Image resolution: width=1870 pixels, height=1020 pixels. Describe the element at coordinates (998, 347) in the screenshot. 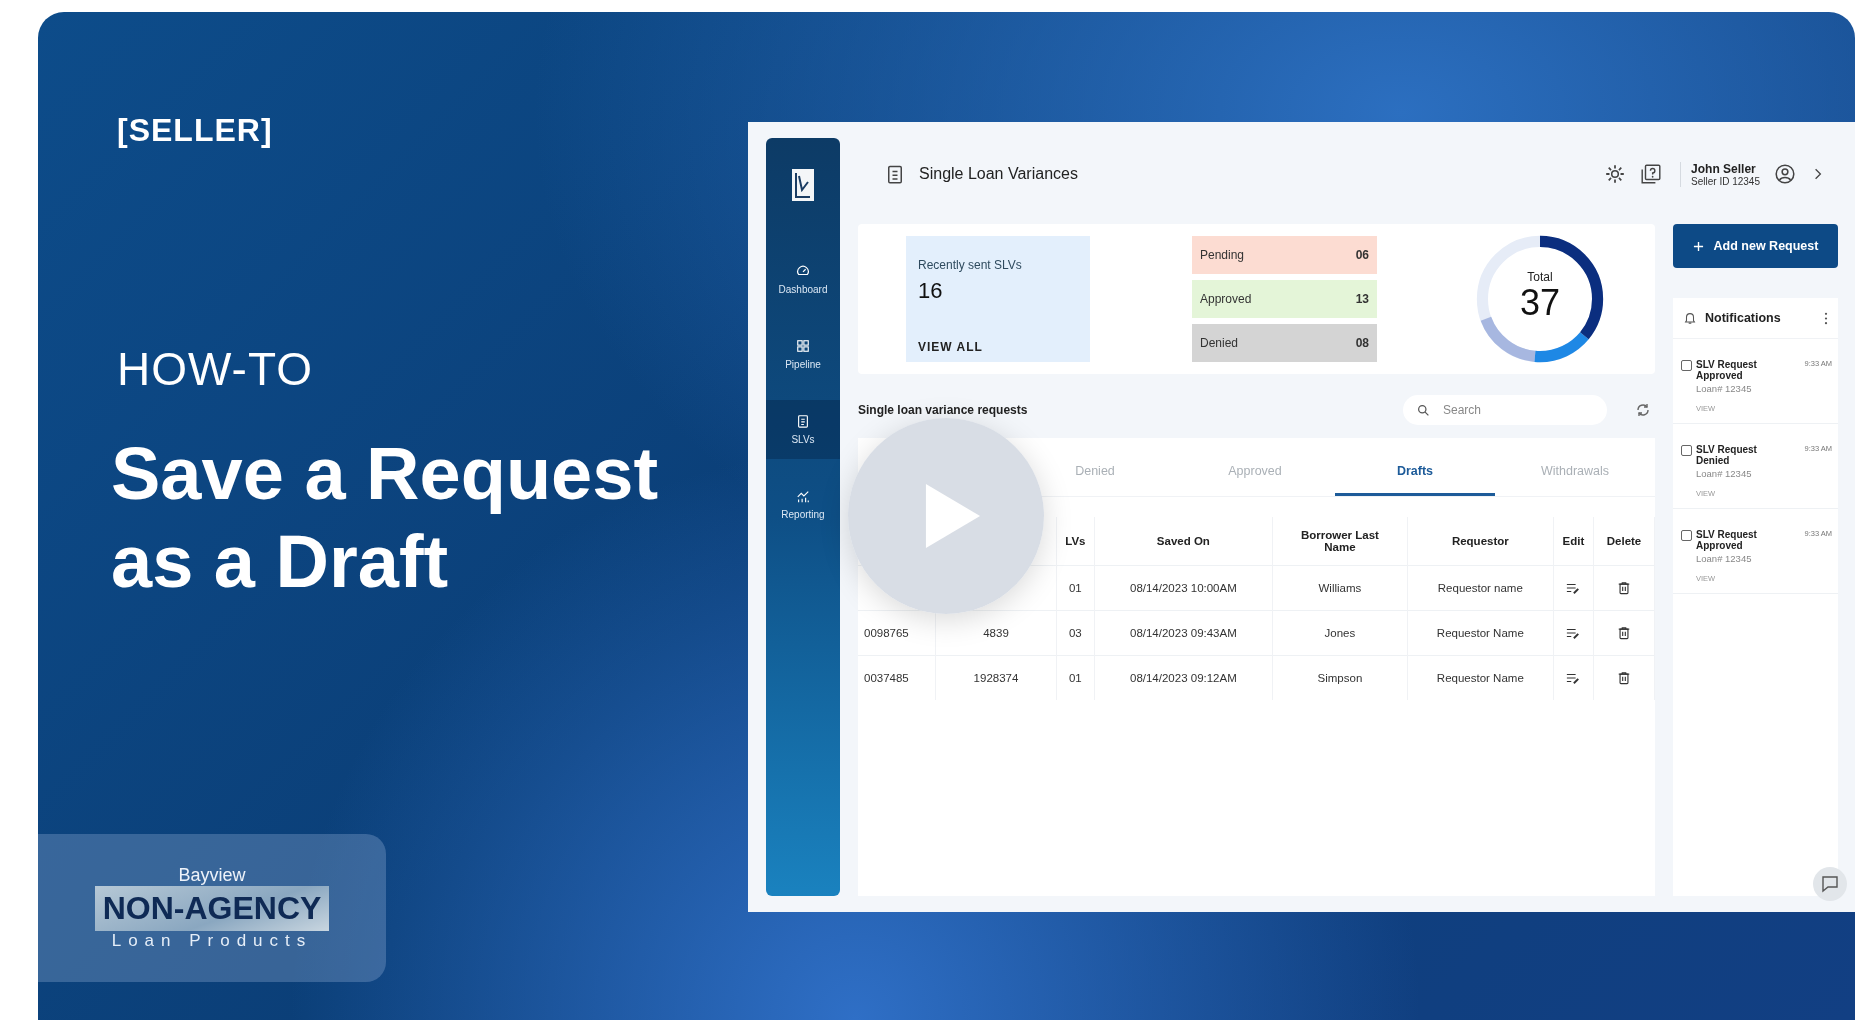

I see `view-all-link: VIEW ALL` at that location.